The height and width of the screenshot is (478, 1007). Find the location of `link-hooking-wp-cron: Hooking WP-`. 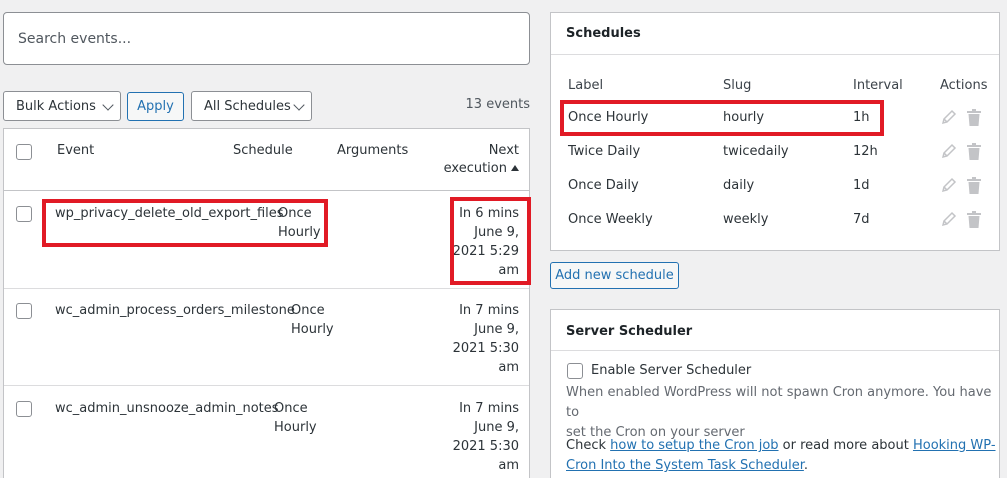

link-hooking-wp-cron: Hooking WP- is located at coordinates (954, 445).